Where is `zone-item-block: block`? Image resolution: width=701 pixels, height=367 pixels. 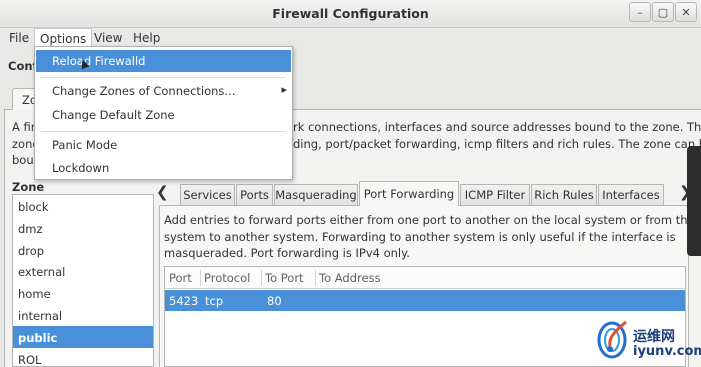
zone-item-block: block is located at coordinates (83, 206).